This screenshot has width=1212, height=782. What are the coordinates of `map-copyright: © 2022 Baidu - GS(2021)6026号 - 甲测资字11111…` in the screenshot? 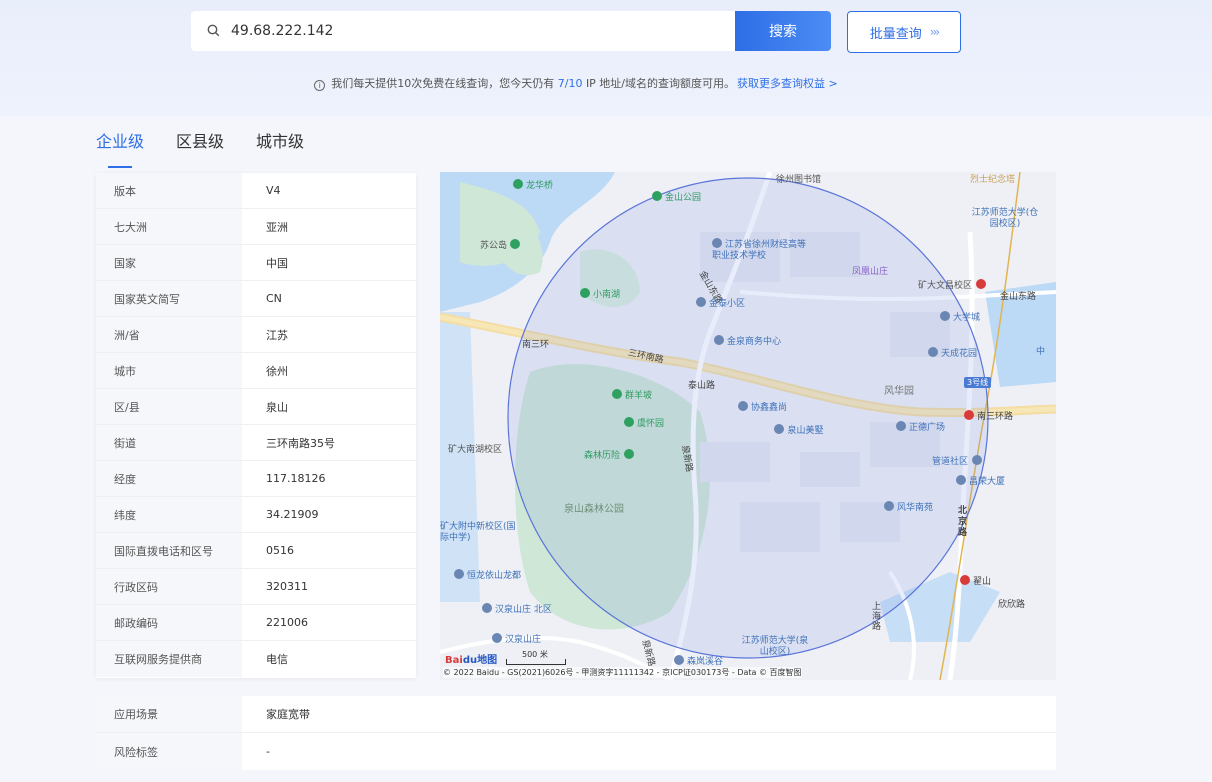 It's located at (622, 672).